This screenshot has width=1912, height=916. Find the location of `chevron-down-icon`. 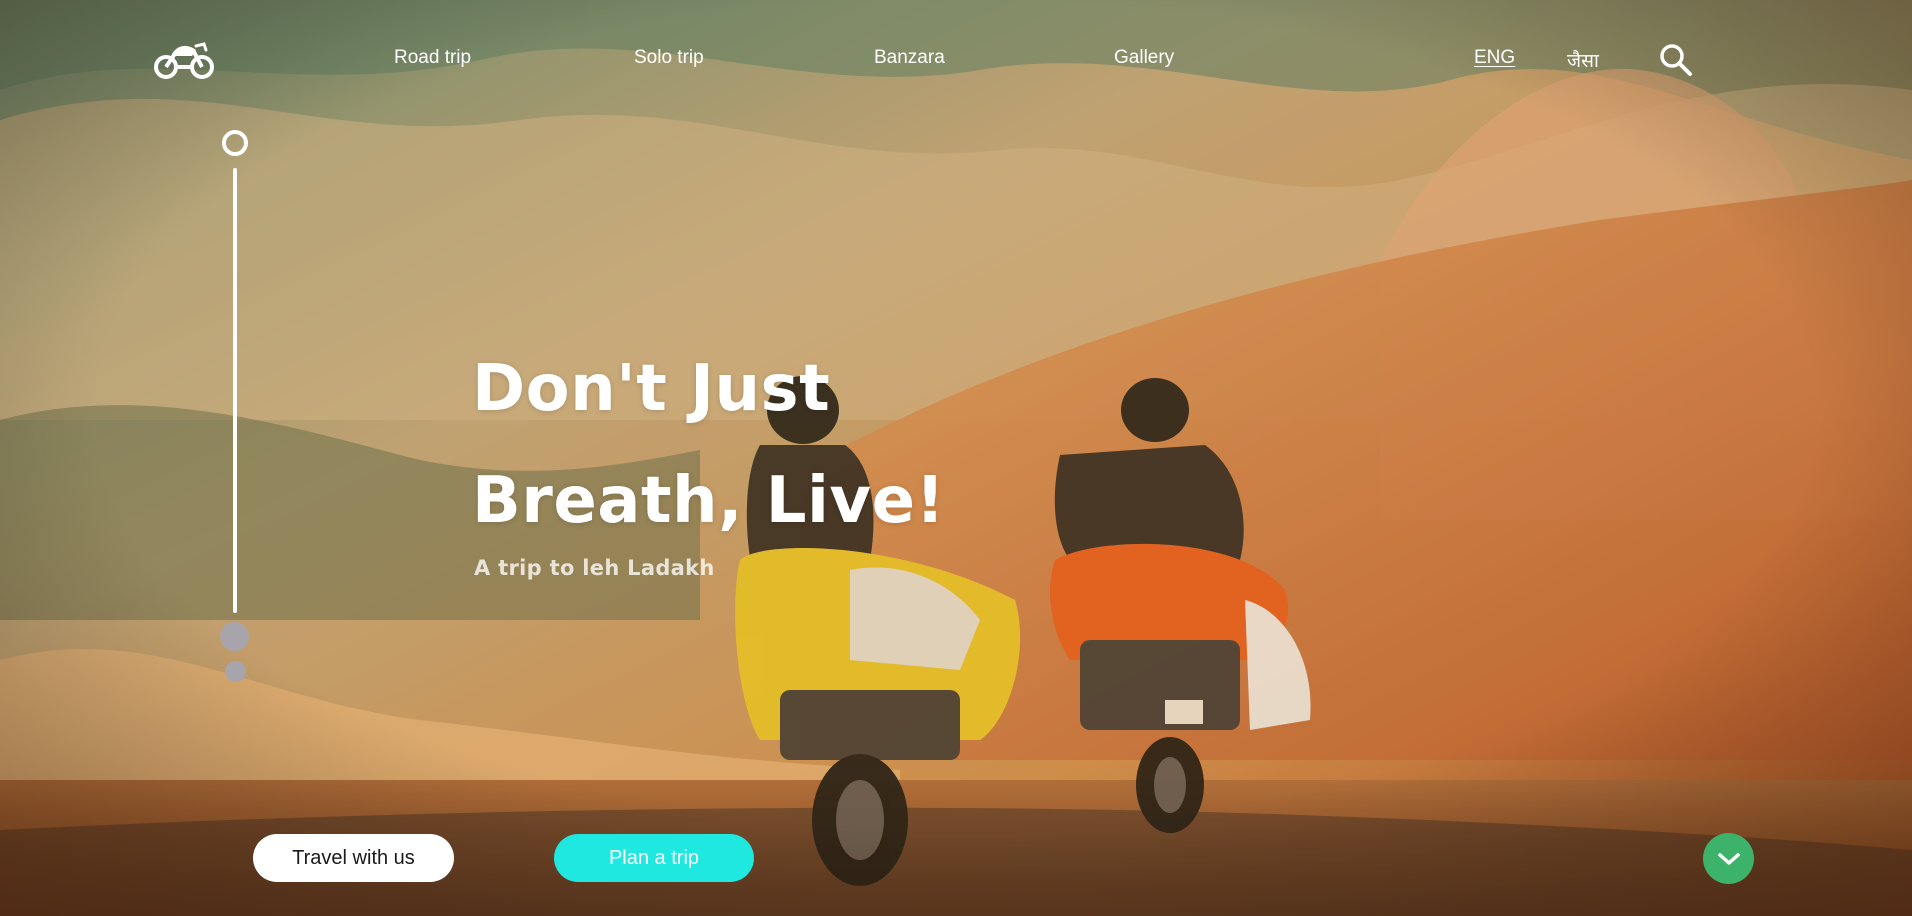

chevron-down-icon is located at coordinates (1728, 858).